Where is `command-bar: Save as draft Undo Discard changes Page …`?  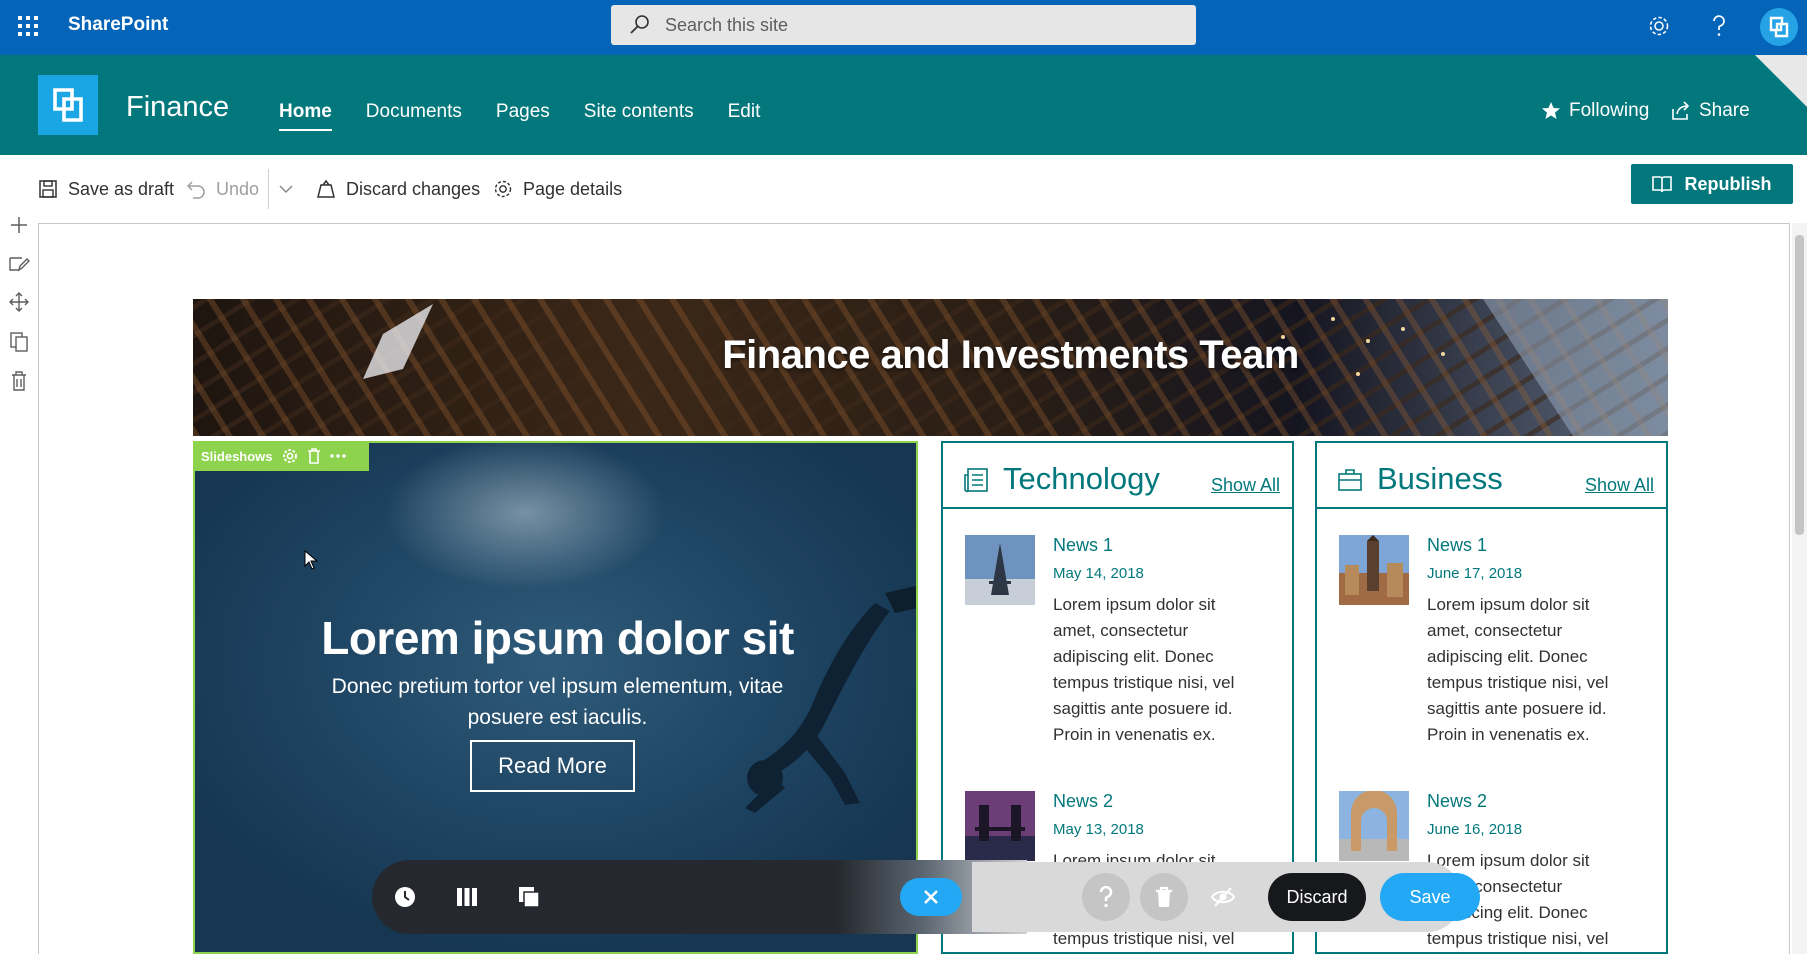 command-bar: Save as draft Undo Discard changes Page … is located at coordinates (903, 190).